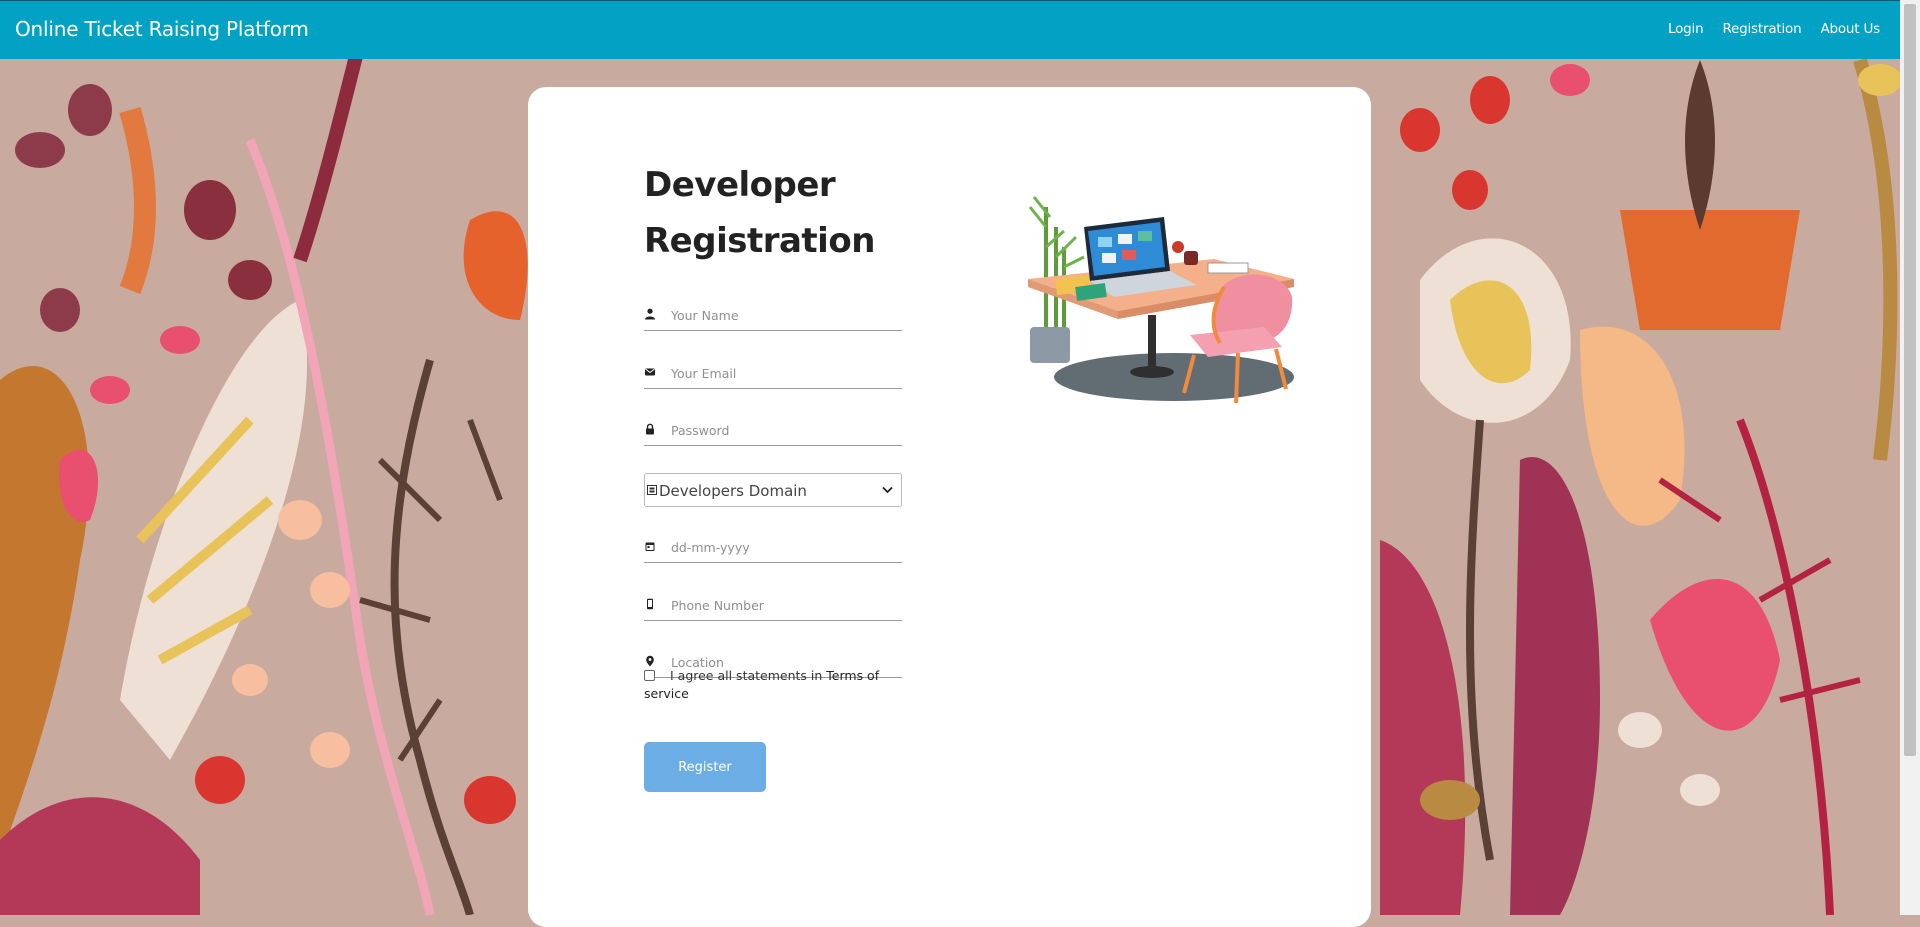  Describe the element at coordinates (759, 241) in the screenshot. I see `title-line-2: Registration` at that location.